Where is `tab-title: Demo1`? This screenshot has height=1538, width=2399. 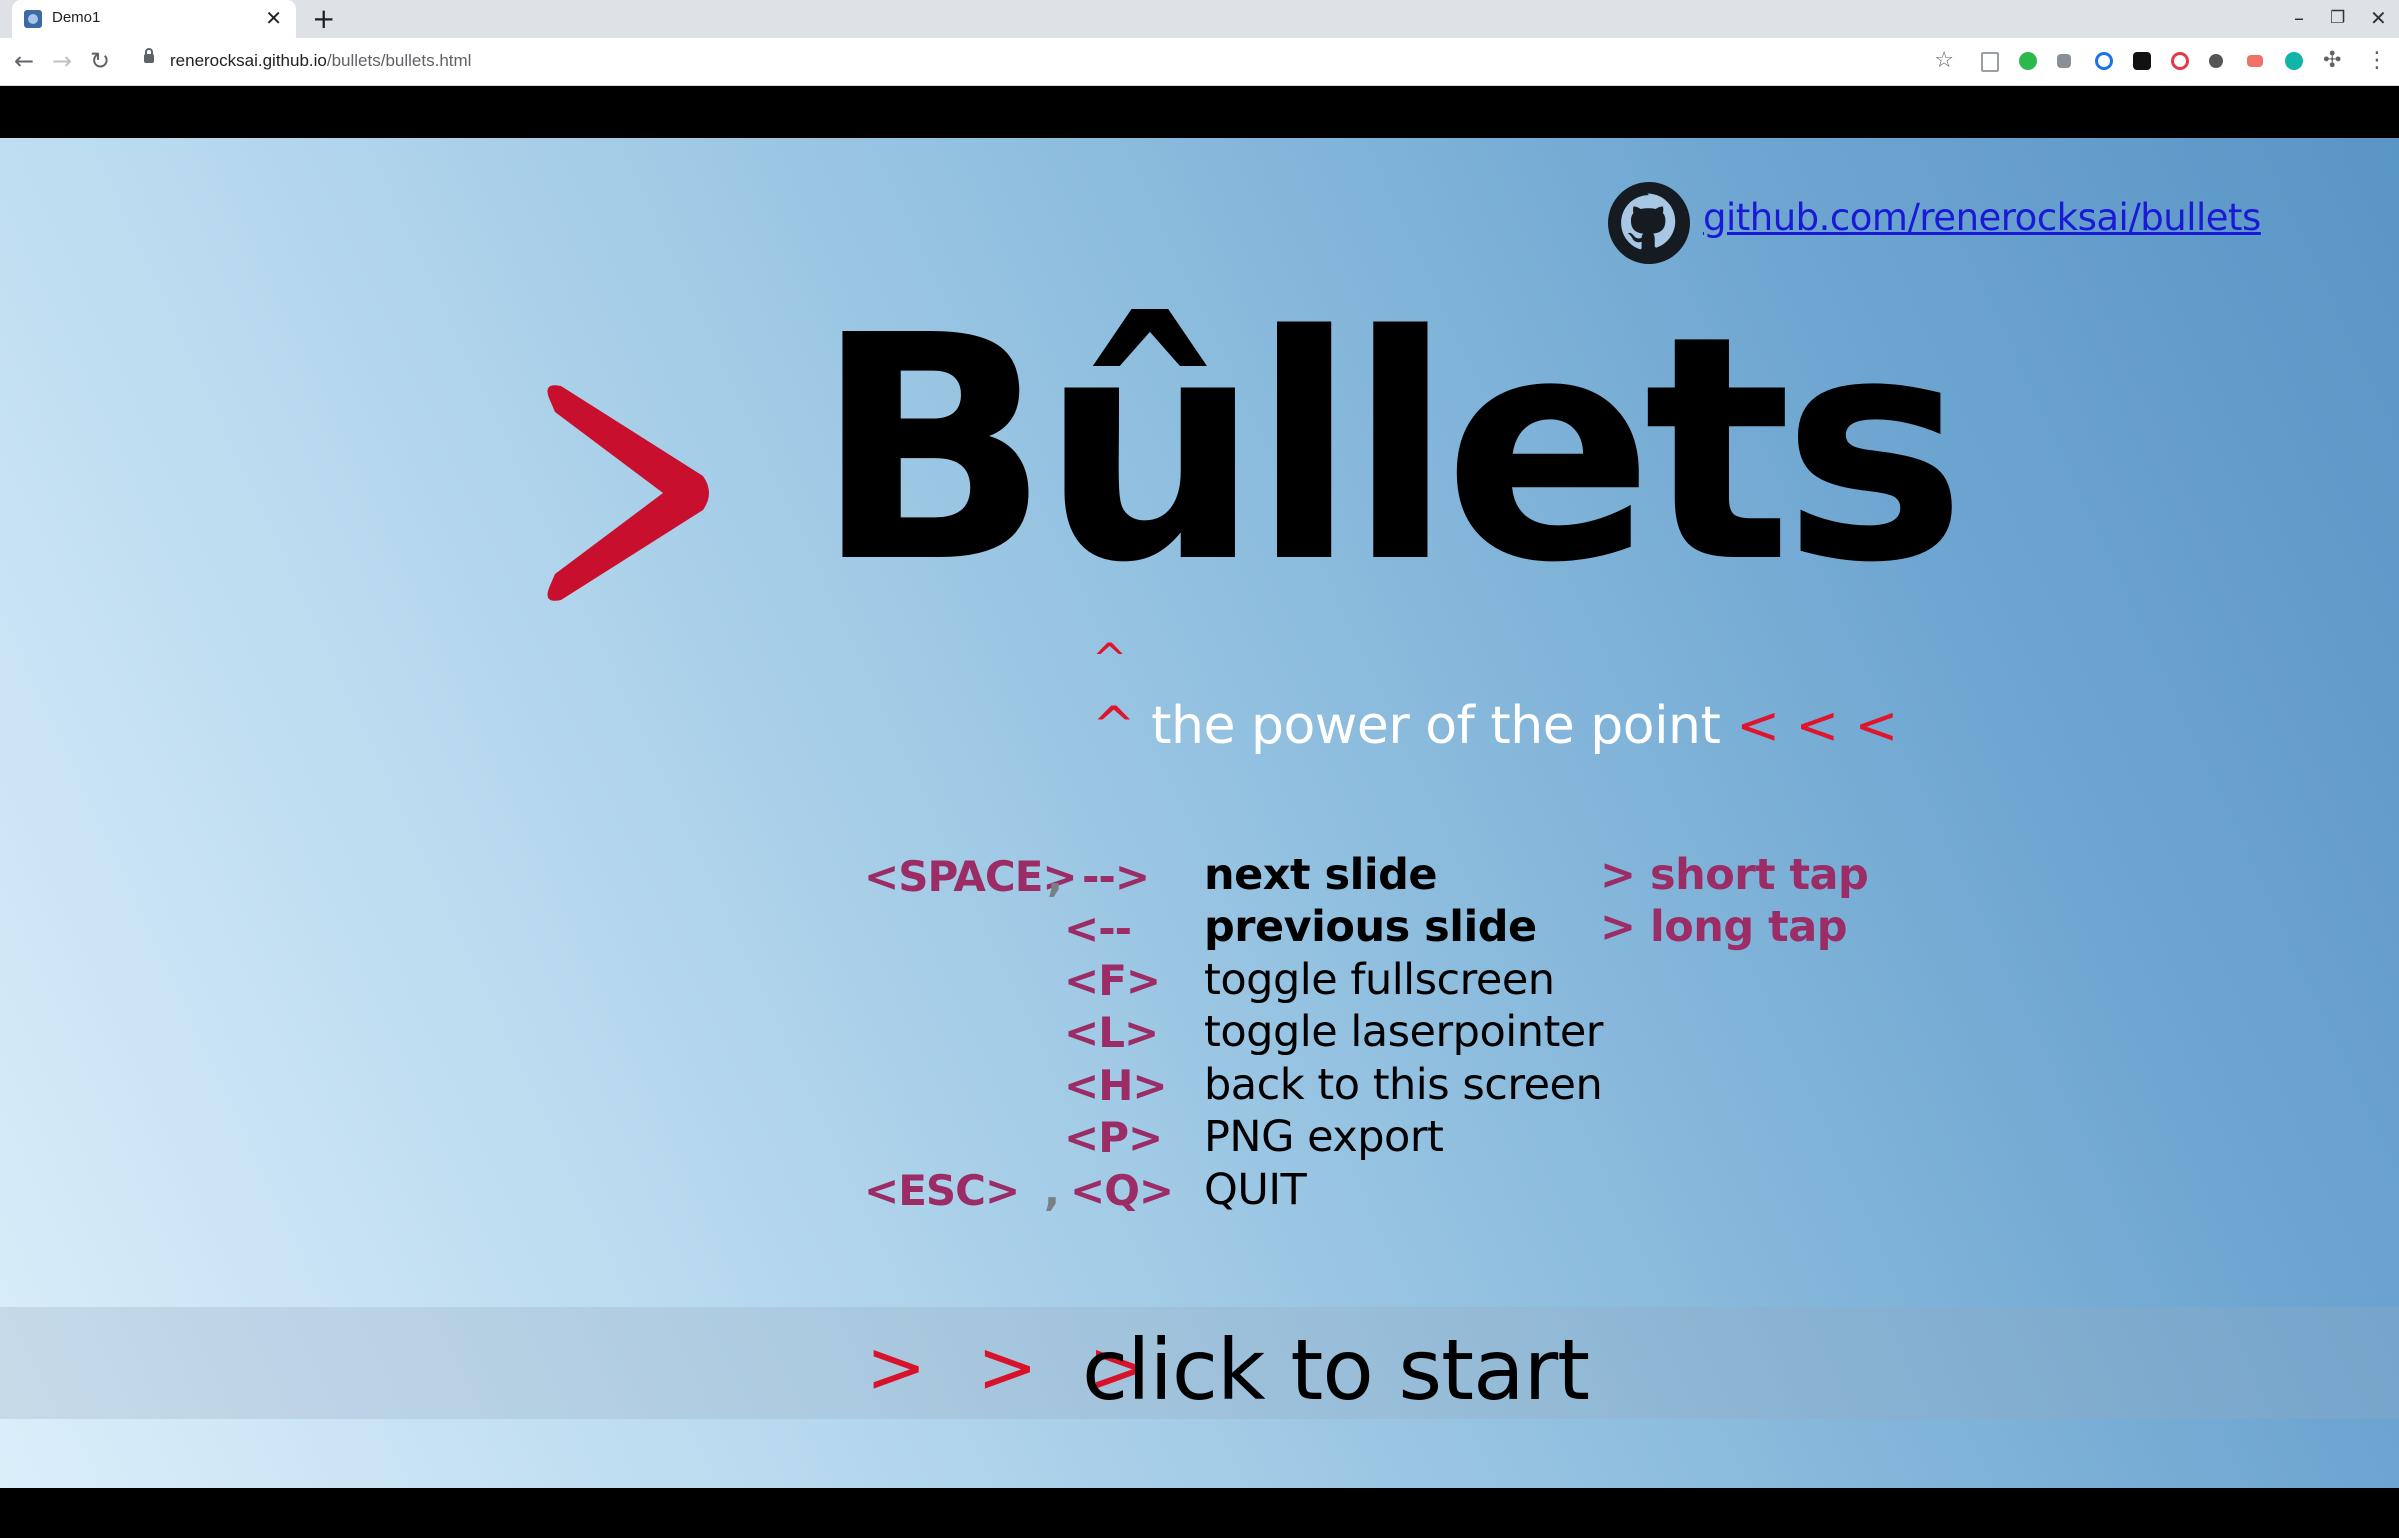 tab-title: Demo1 is located at coordinates (76, 17).